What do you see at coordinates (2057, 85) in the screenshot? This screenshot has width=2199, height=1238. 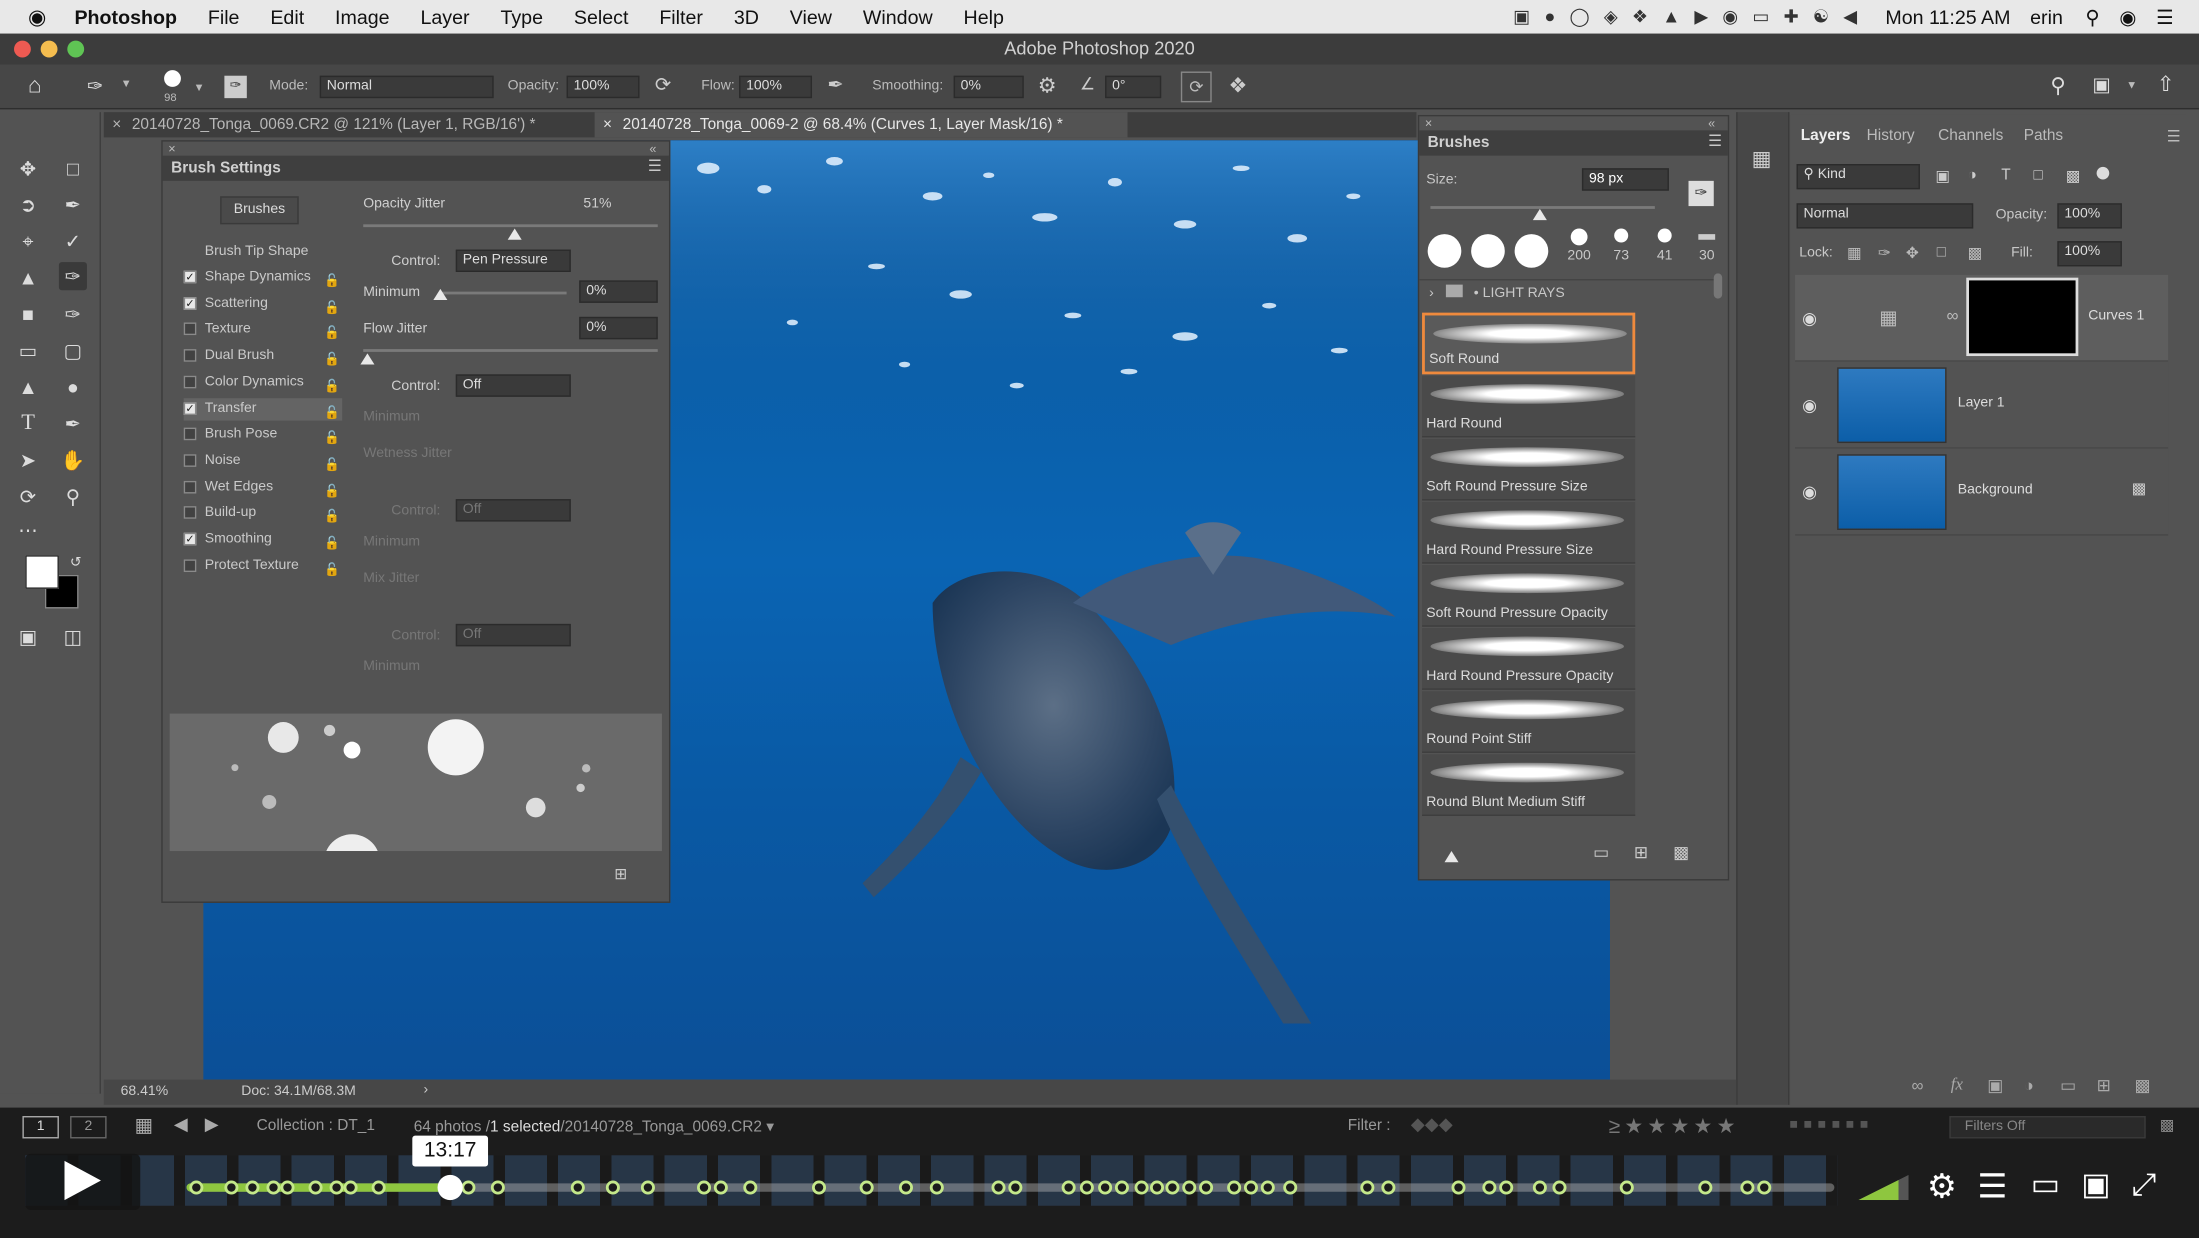 I see `search-icon: ⚲` at bounding box center [2057, 85].